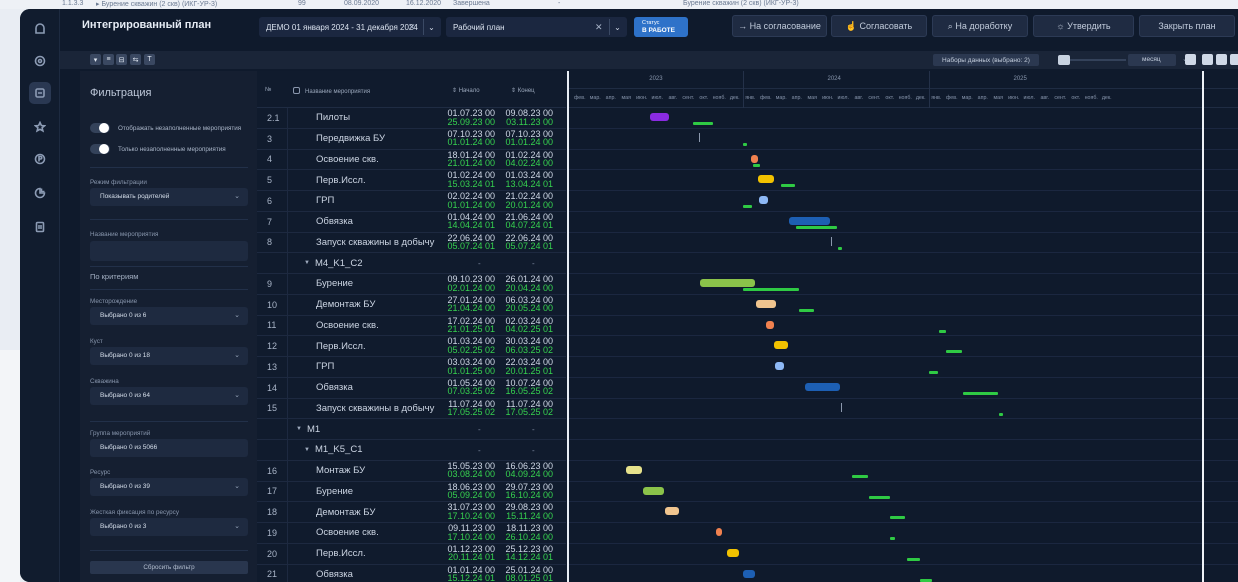  Describe the element at coordinates (331, 91) in the screenshot. I see `col-name: Название мероприятия` at that location.